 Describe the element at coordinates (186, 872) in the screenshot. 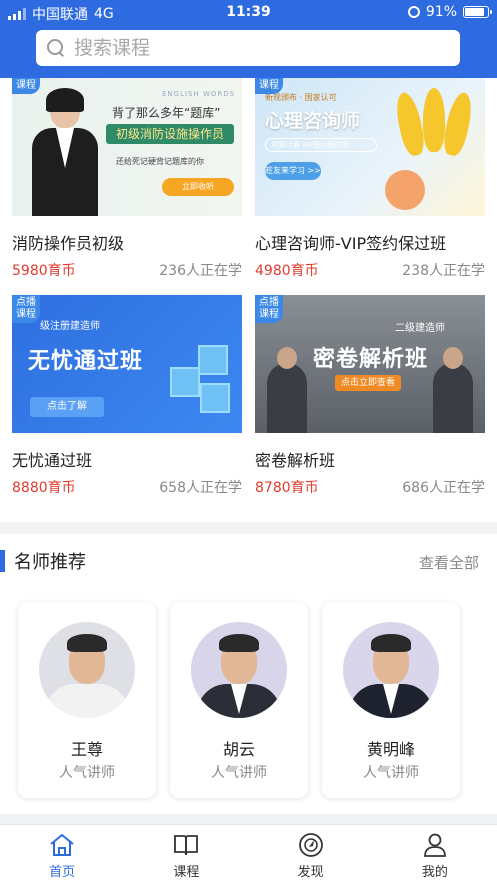

I see `tab-label: 课程` at that location.